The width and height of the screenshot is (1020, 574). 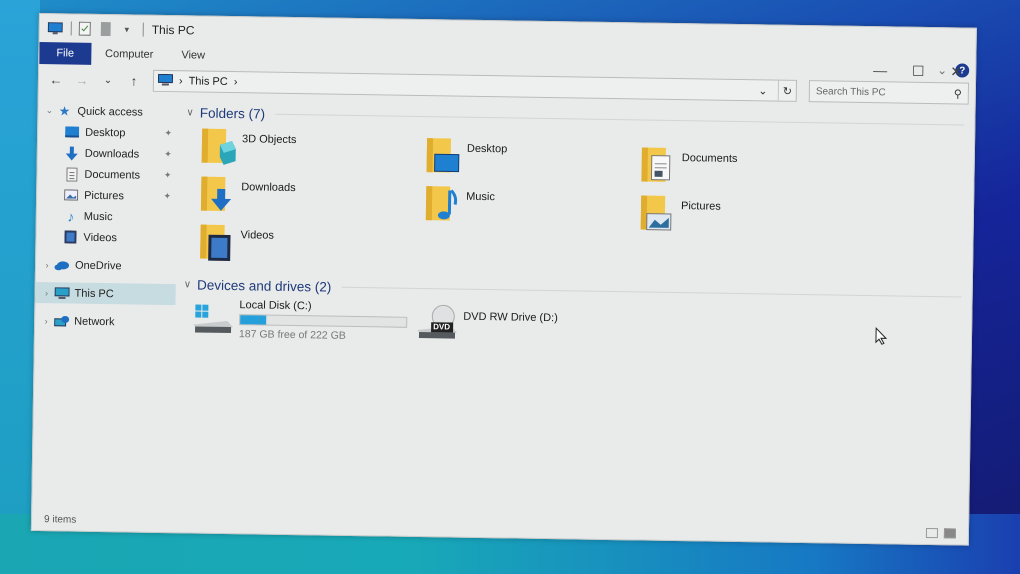 What do you see at coordinates (98, 265) in the screenshot?
I see `sidebar-item-label: OneDrive` at bounding box center [98, 265].